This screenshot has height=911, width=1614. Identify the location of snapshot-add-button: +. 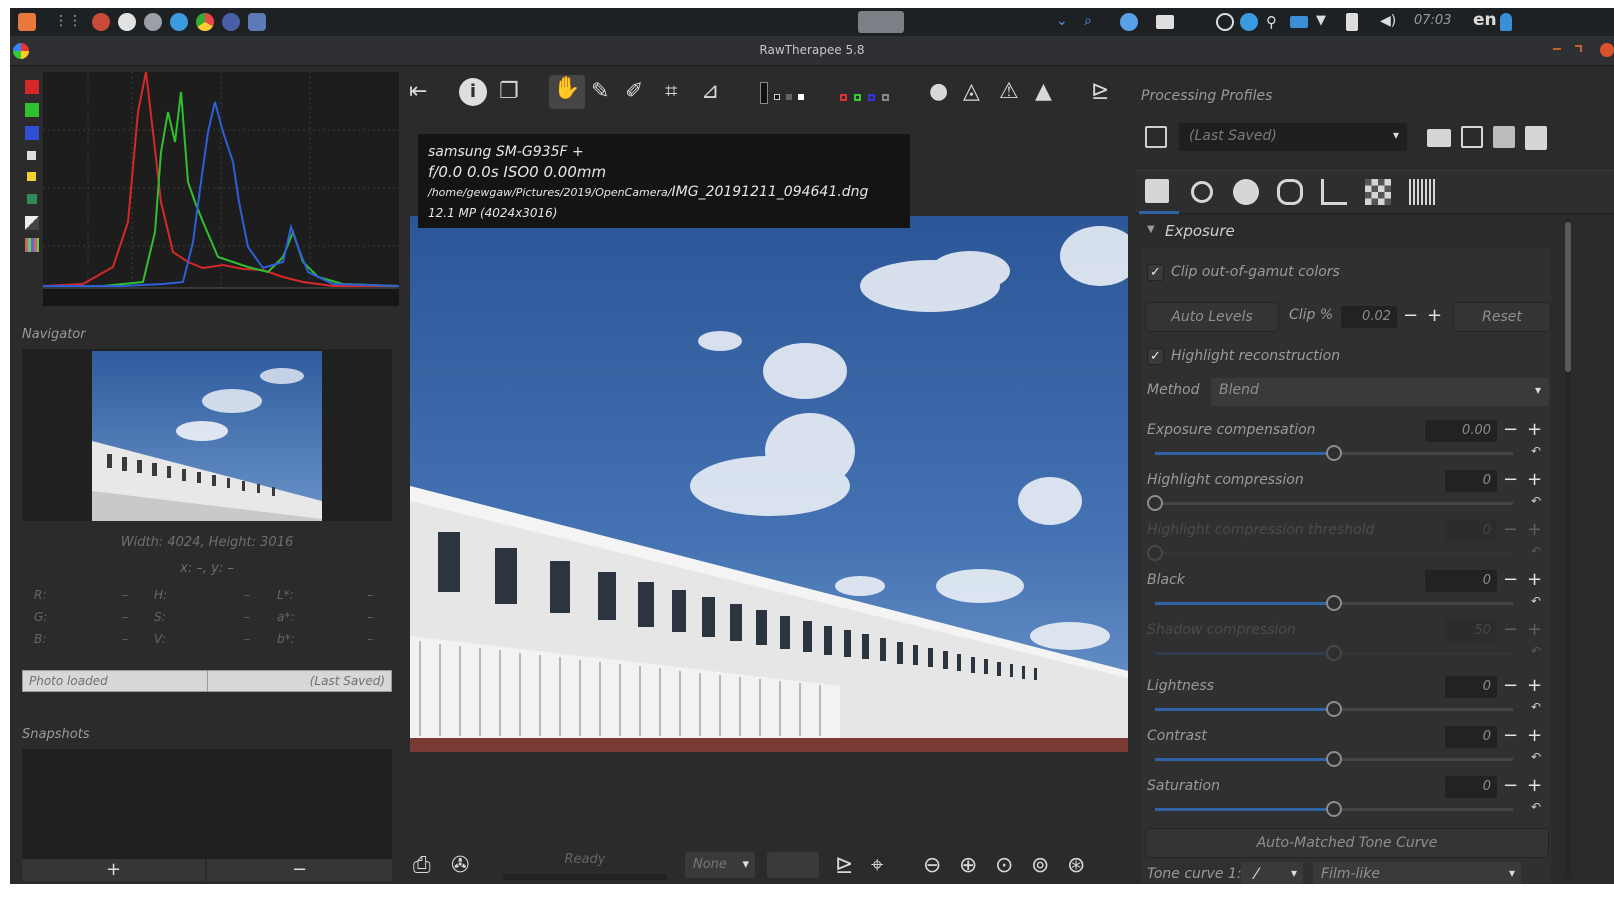
(113, 870).